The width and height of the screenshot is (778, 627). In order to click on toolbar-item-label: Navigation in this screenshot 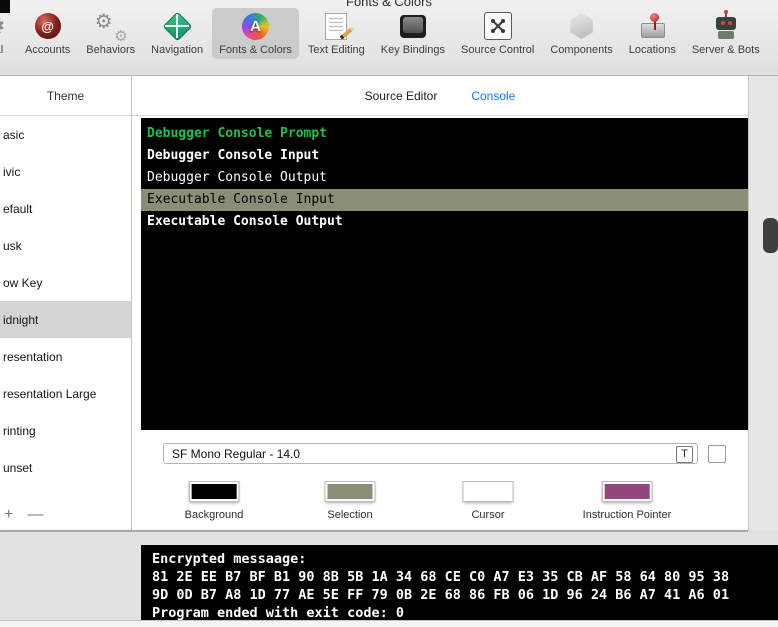, I will do `click(177, 50)`.